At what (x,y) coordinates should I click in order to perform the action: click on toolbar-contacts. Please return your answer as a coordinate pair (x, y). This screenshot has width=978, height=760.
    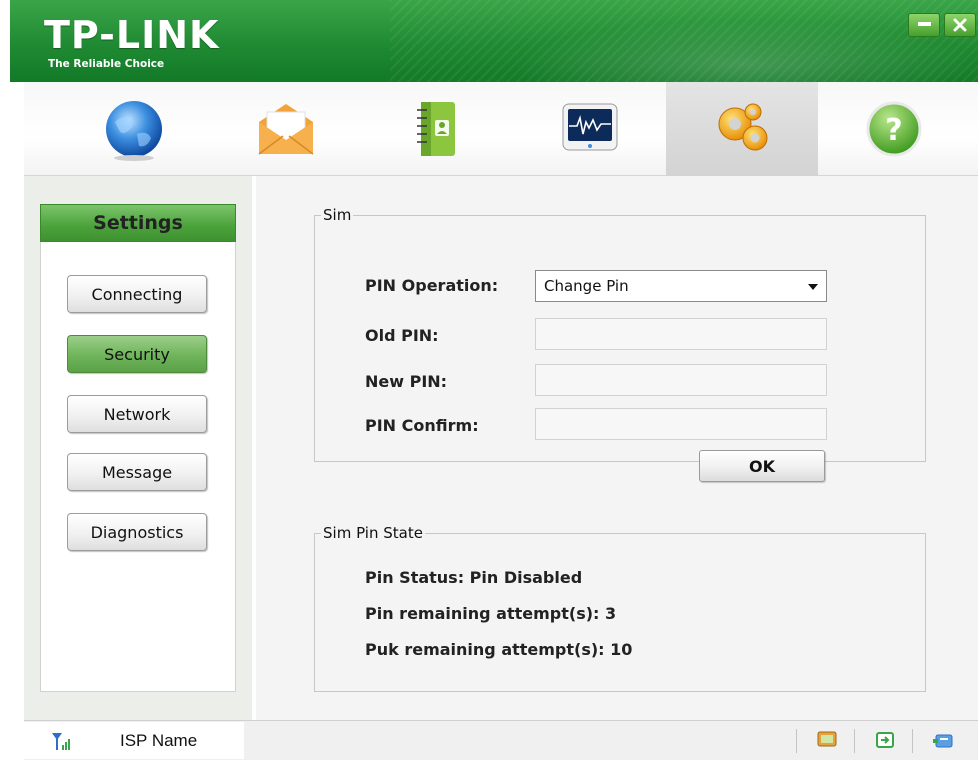
    Looking at the image, I should click on (438, 129).